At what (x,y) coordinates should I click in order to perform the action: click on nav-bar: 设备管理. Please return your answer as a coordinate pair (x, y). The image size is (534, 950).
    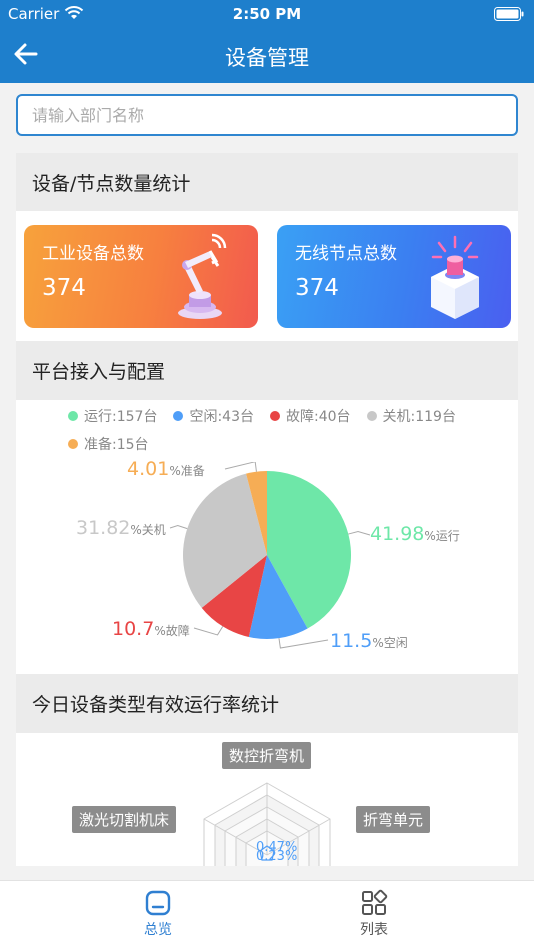
    Looking at the image, I should click on (267, 56).